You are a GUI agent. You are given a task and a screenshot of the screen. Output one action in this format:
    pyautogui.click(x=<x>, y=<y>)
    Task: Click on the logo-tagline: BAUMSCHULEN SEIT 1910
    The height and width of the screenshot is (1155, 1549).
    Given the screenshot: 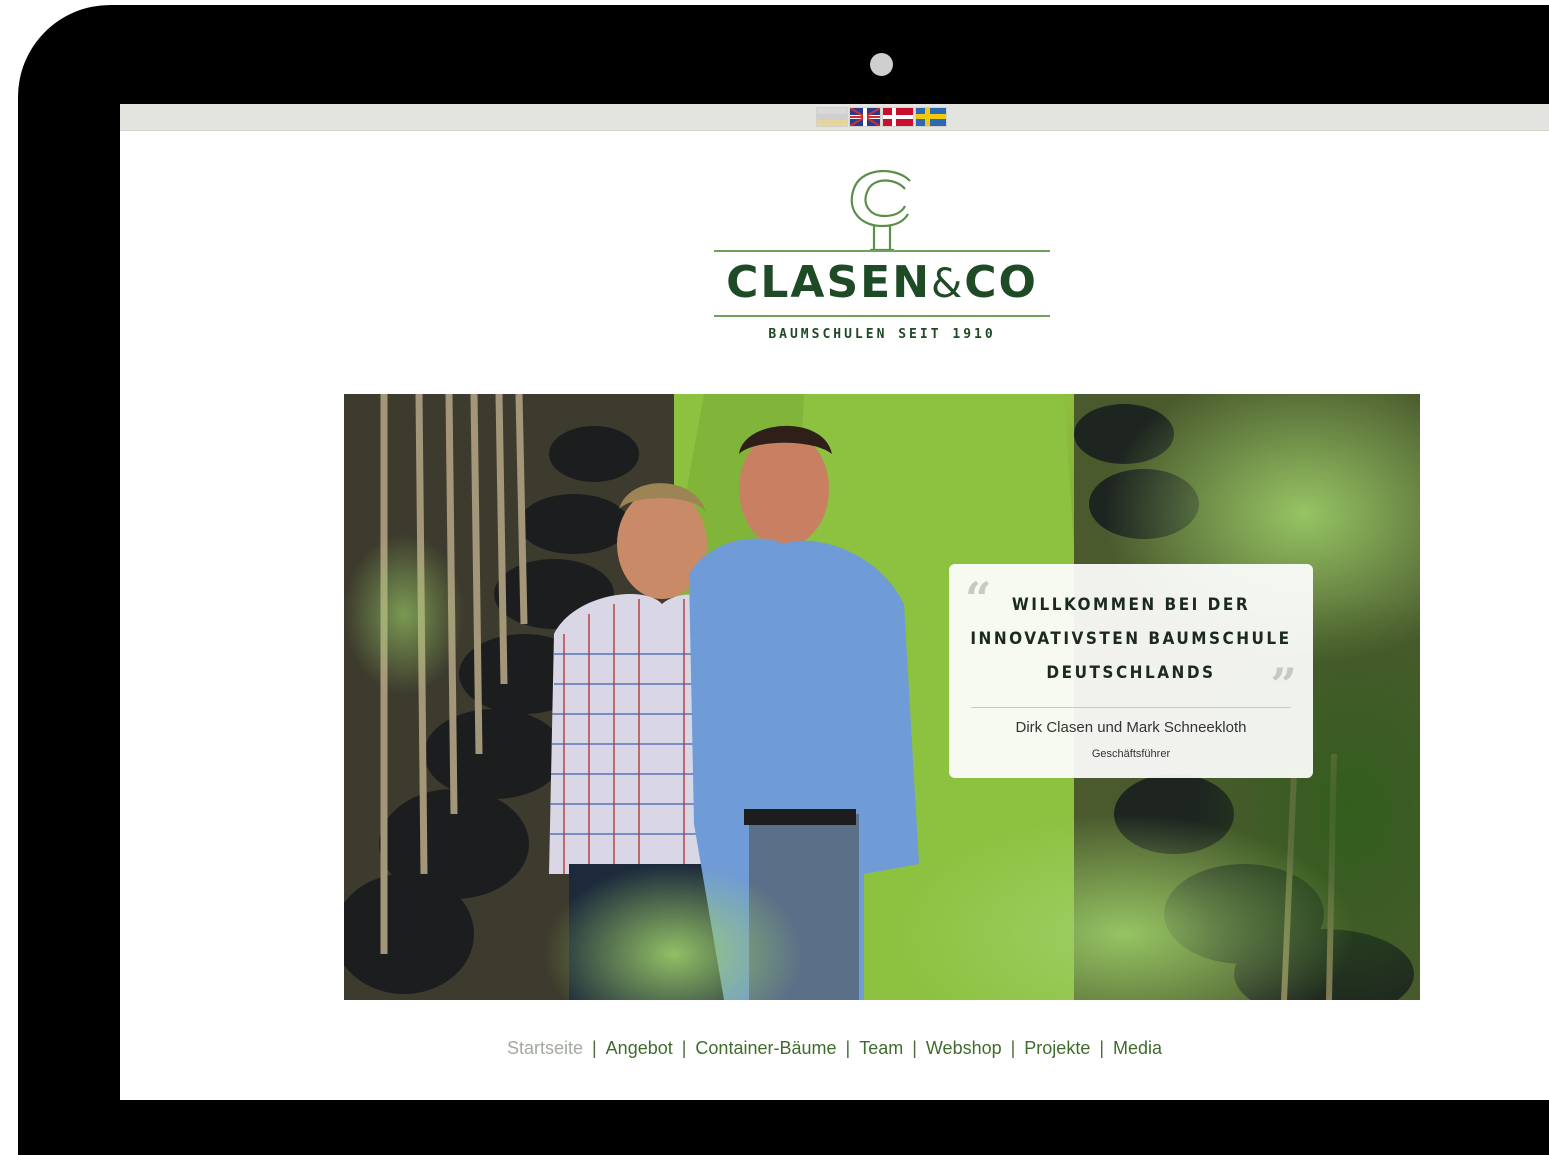 What is the action you would take?
    pyautogui.click(x=882, y=334)
    